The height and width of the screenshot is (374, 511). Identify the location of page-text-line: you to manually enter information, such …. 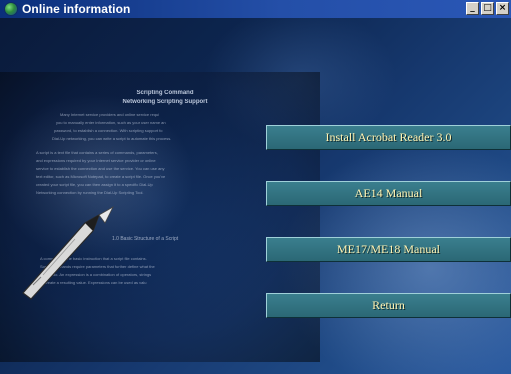
(111, 122).